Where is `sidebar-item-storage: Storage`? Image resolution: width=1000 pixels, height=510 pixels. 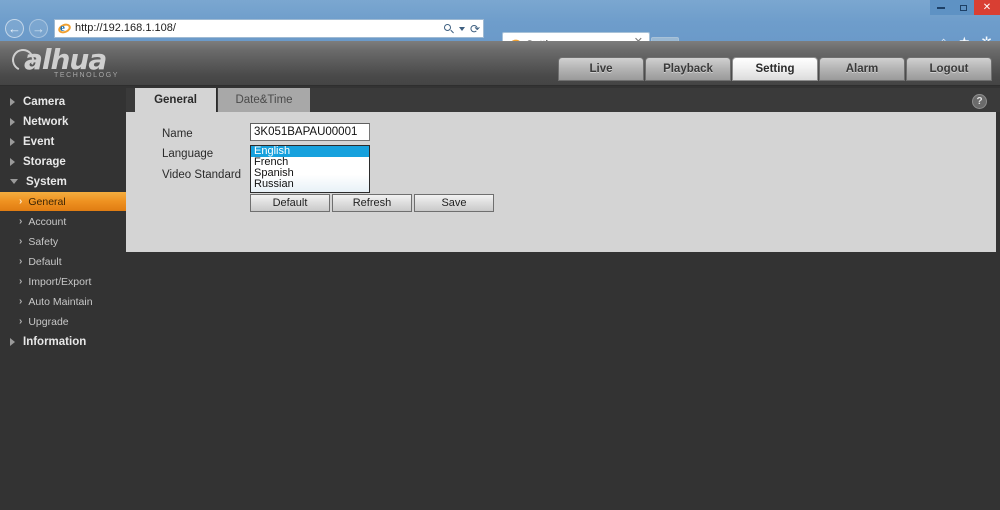 sidebar-item-storage: Storage is located at coordinates (63, 161).